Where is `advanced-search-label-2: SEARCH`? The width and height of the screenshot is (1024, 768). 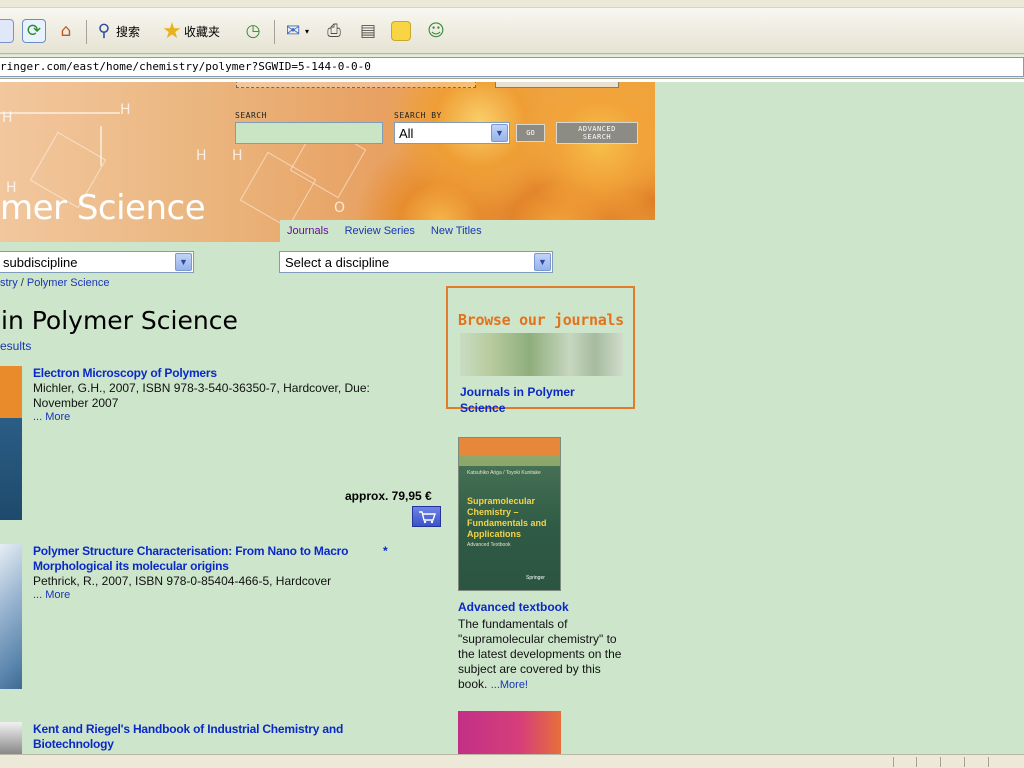 advanced-search-label-2: SEARCH is located at coordinates (597, 137).